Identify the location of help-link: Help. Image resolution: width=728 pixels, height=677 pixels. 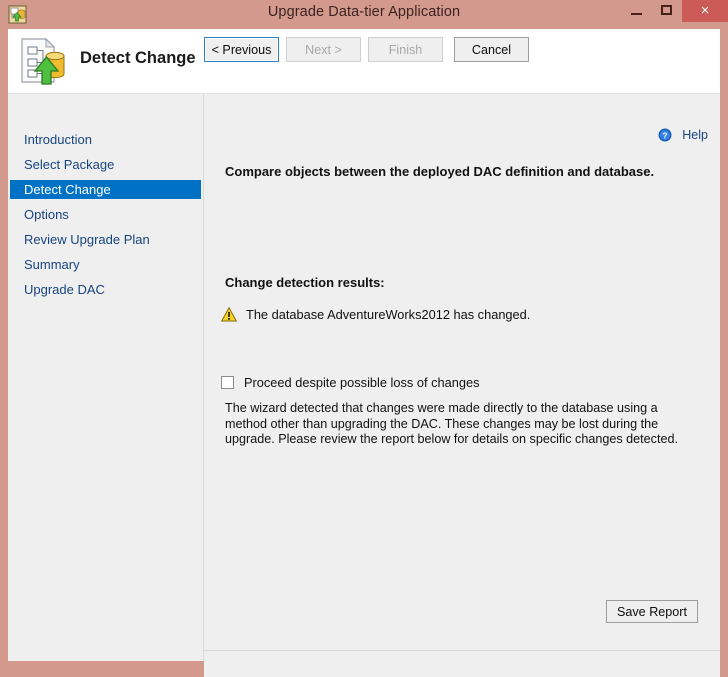
(695, 135).